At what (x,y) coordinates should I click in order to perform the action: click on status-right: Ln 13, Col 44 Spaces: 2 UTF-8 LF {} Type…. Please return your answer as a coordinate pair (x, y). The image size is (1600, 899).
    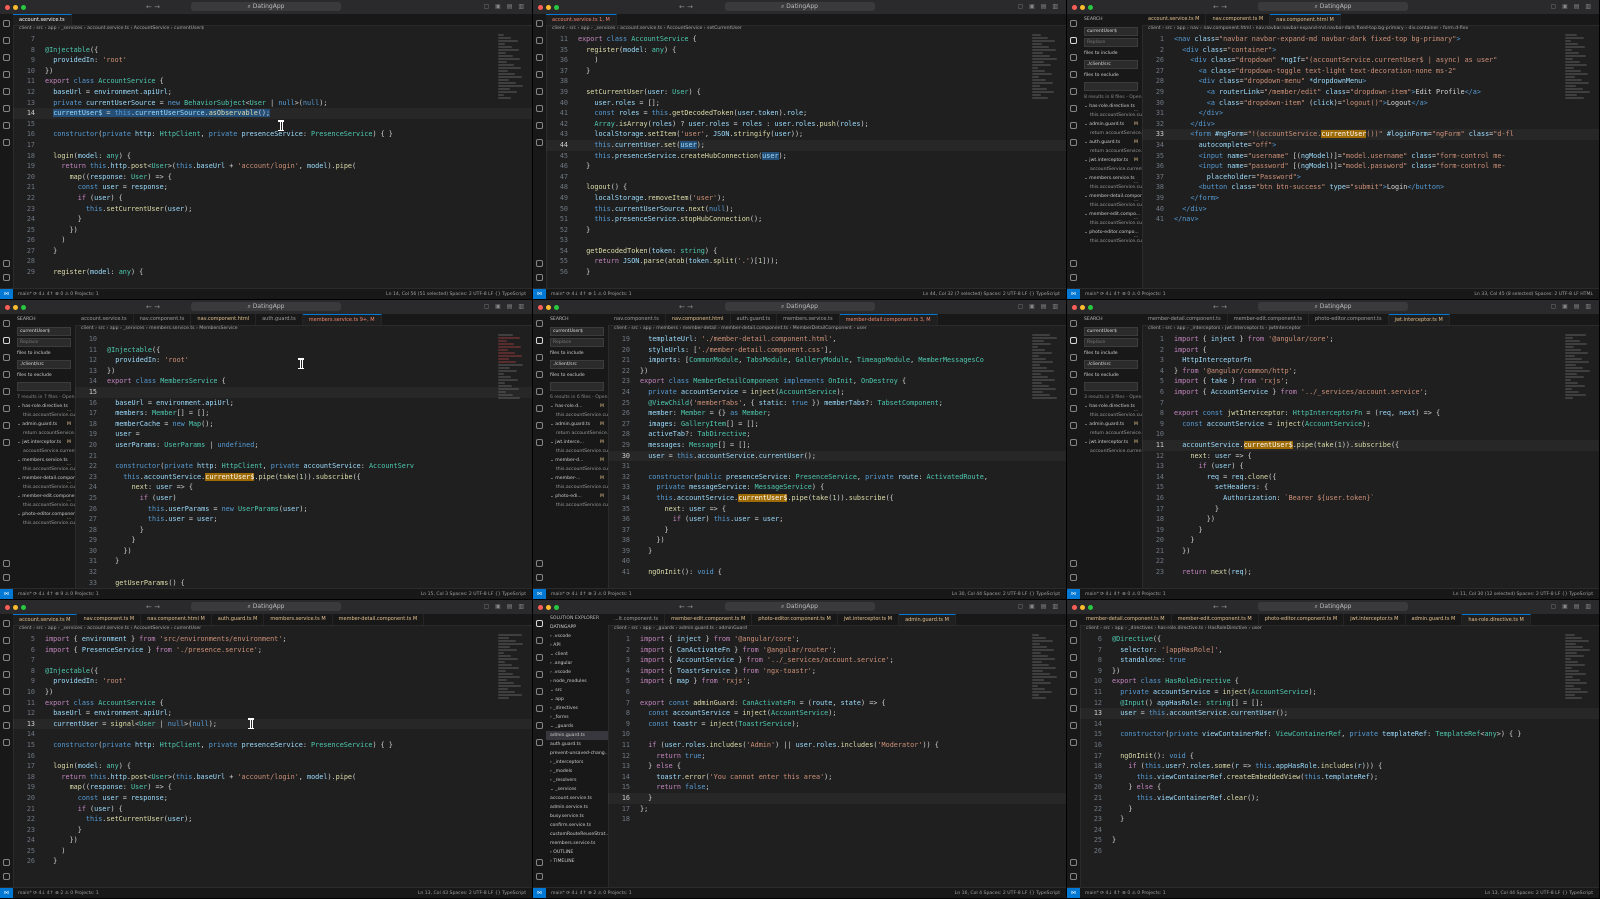
    Looking at the image, I should click on (1539, 893).